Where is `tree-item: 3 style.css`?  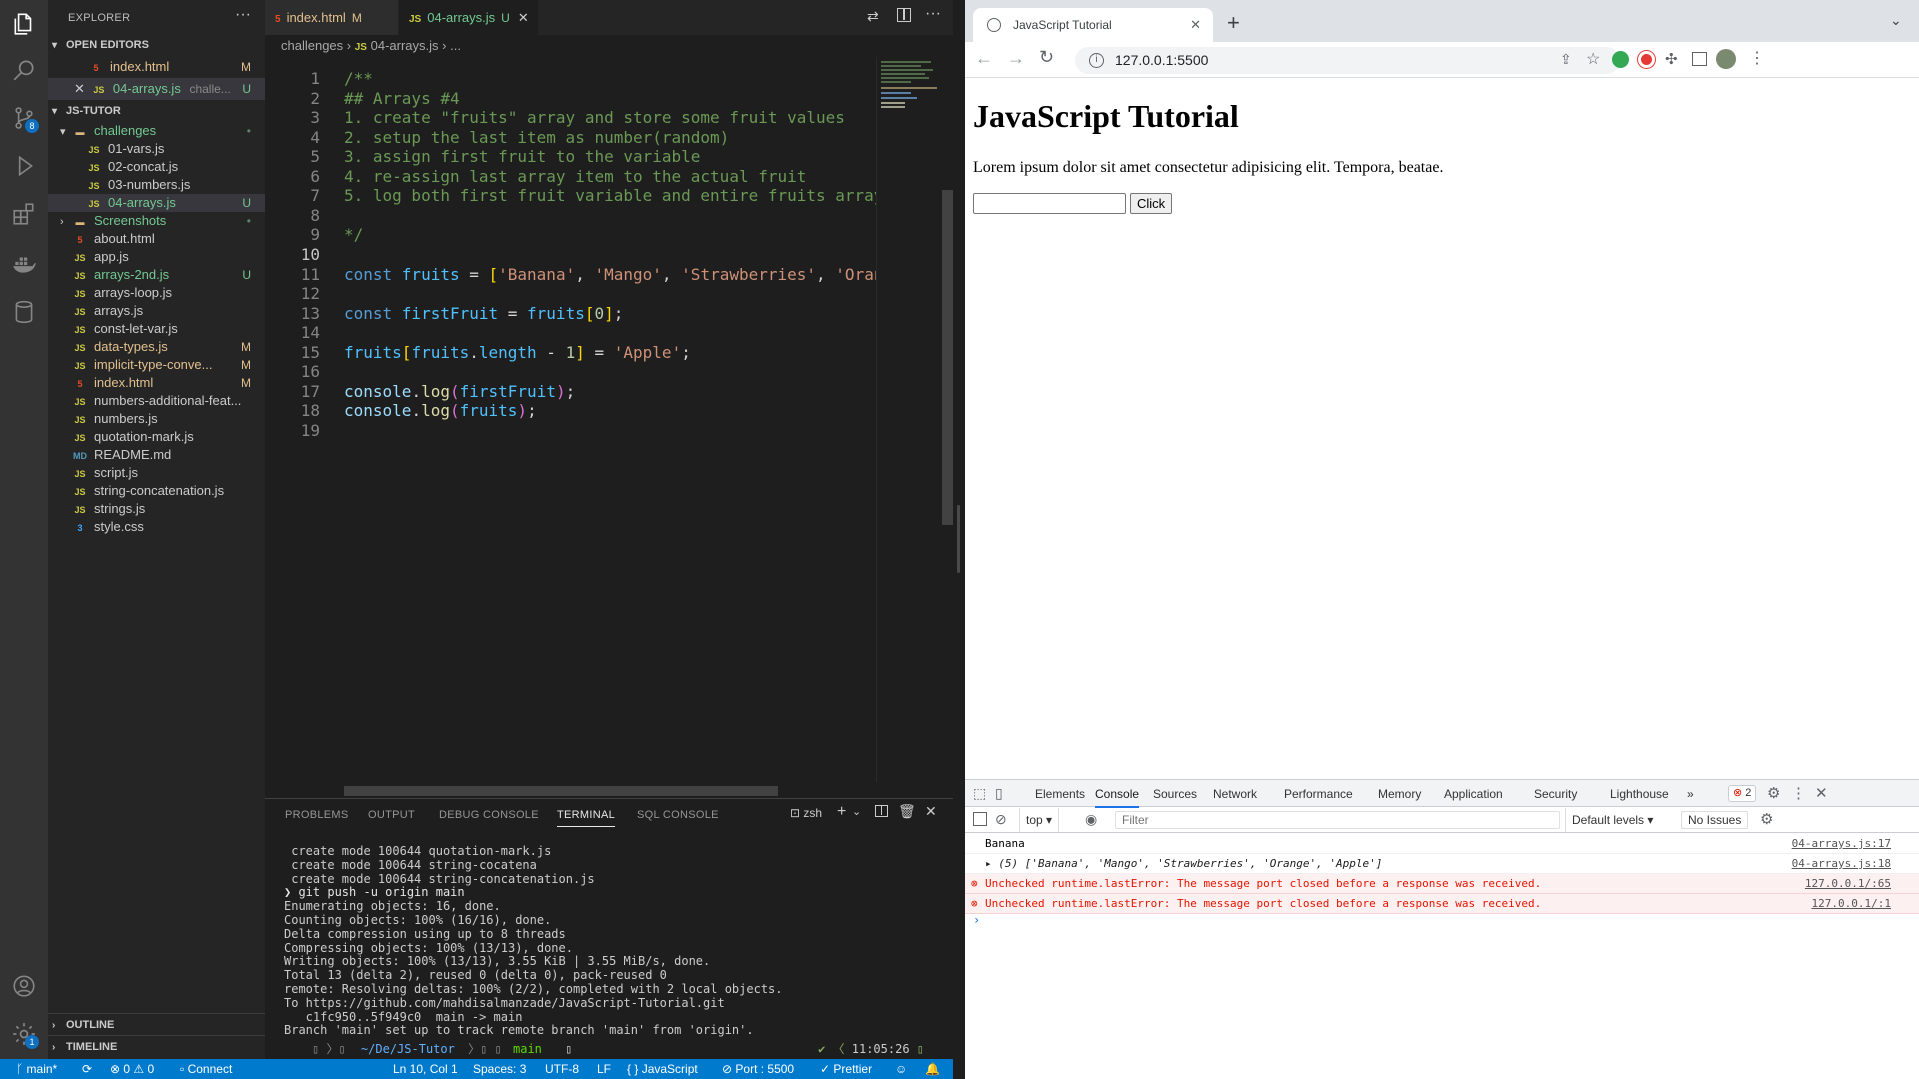
tree-item: 3 style.css is located at coordinates (156, 527).